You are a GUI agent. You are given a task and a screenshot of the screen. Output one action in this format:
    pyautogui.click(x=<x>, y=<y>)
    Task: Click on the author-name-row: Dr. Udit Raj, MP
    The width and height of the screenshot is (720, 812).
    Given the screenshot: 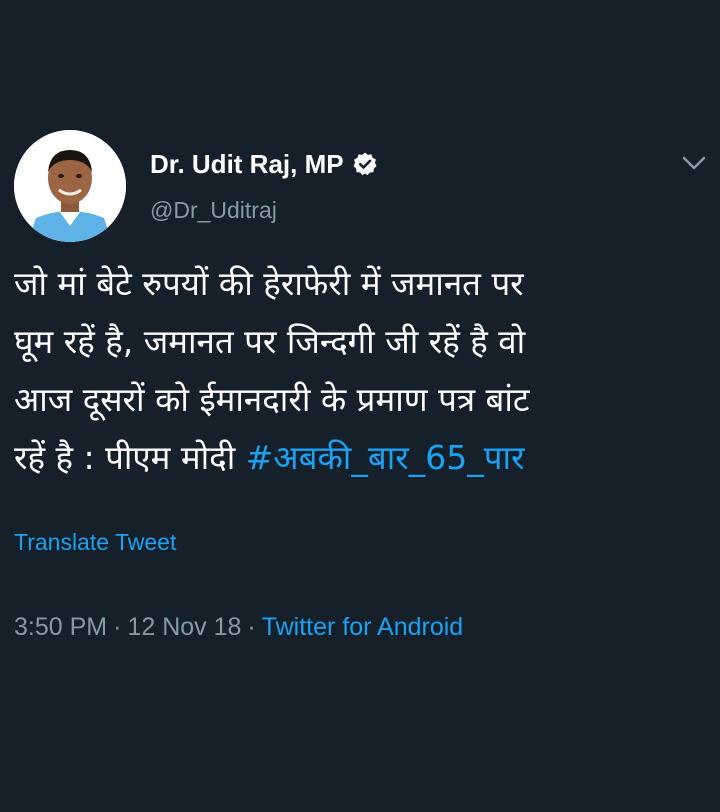 What is the action you would take?
    pyautogui.click(x=264, y=164)
    